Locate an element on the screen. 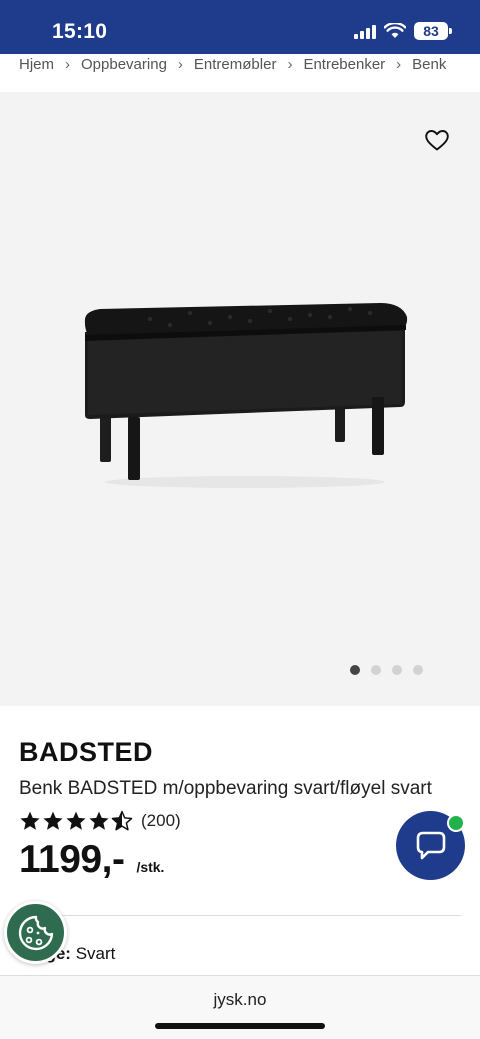 The image size is (480, 1039). breadcrumb-benk: Benk is located at coordinates (429, 64).